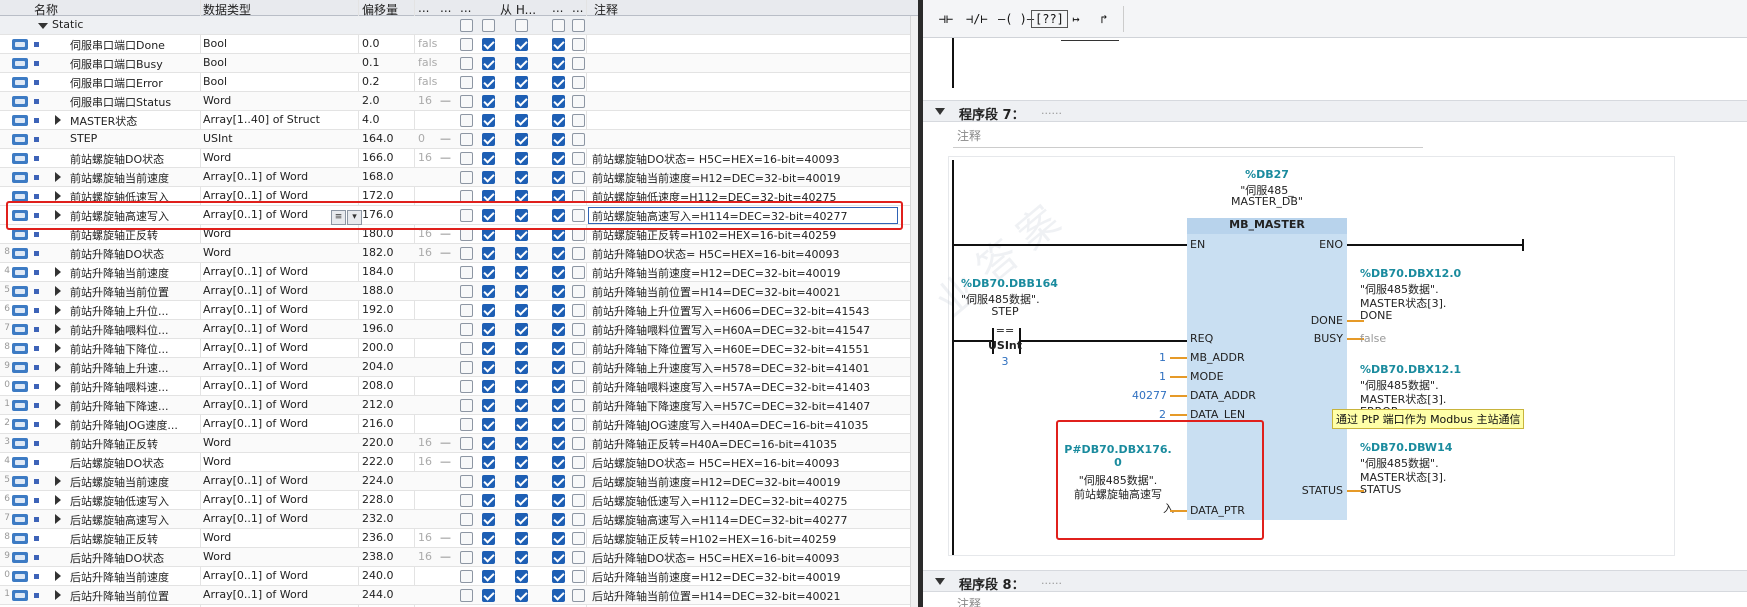  I want to click on mode-value: 1, so click(1162, 376).